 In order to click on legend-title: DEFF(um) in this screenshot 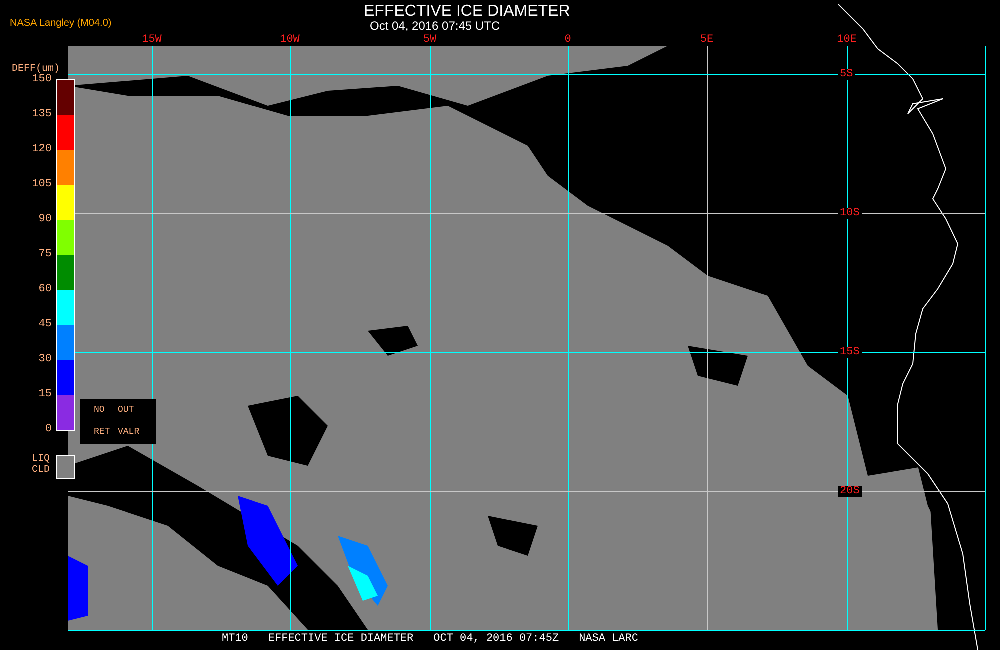, I will do `click(36, 68)`.